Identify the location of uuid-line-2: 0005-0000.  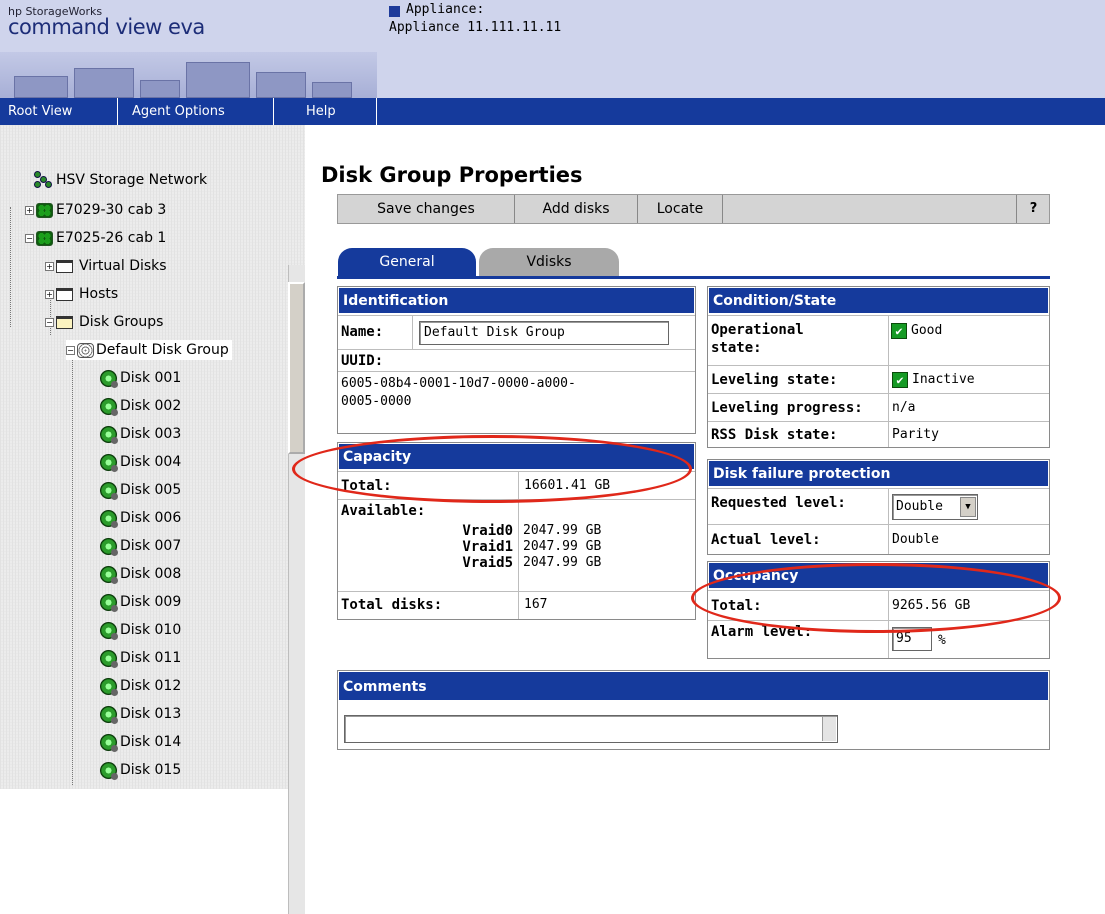
(376, 401).